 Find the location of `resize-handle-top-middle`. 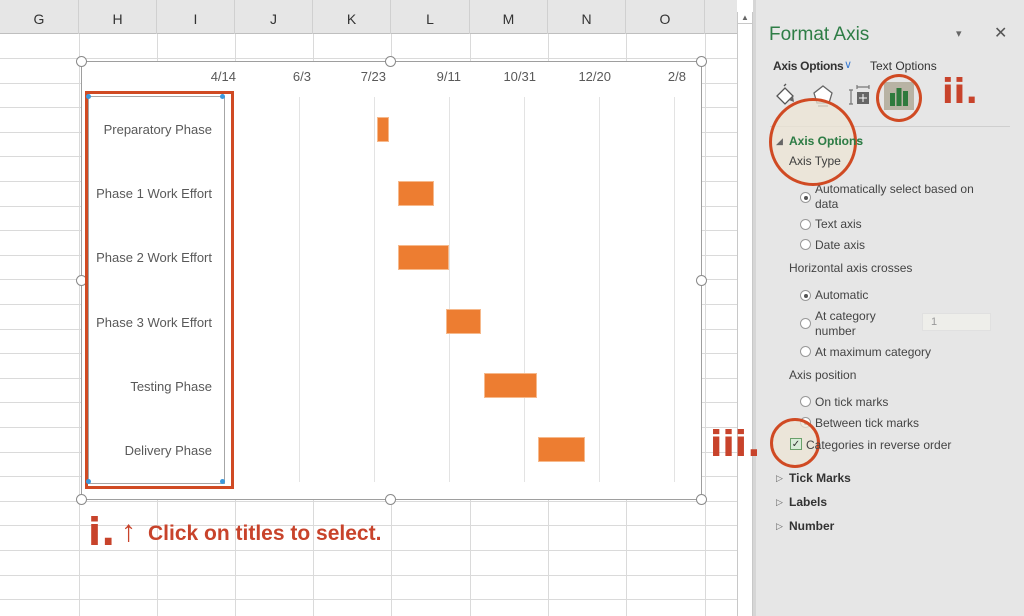

resize-handle-top-middle is located at coordinates (390, 61).